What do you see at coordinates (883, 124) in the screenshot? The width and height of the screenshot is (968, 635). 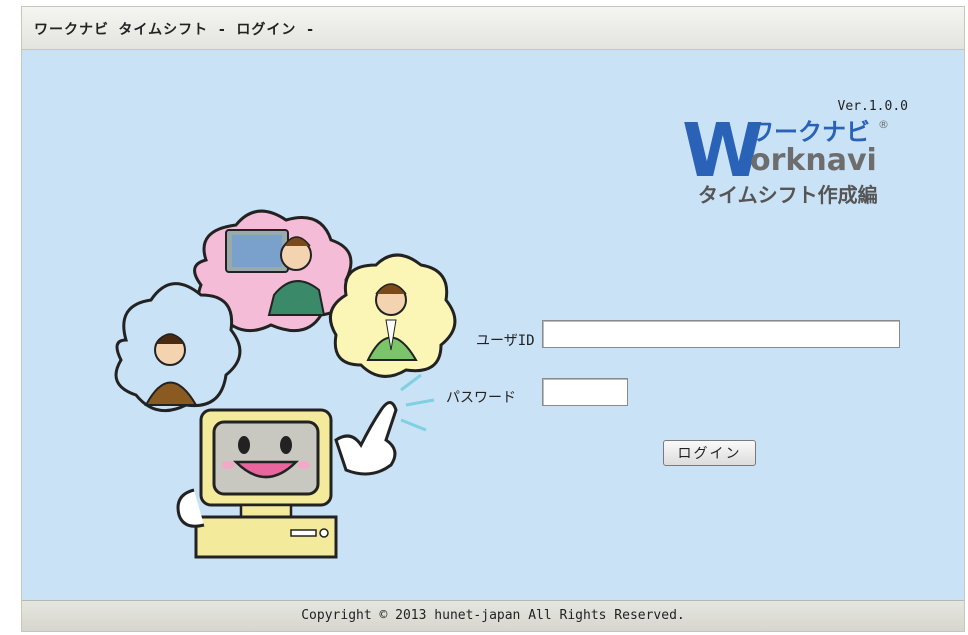 I see `logo-registered: ®` at bounding box center [883, 124].